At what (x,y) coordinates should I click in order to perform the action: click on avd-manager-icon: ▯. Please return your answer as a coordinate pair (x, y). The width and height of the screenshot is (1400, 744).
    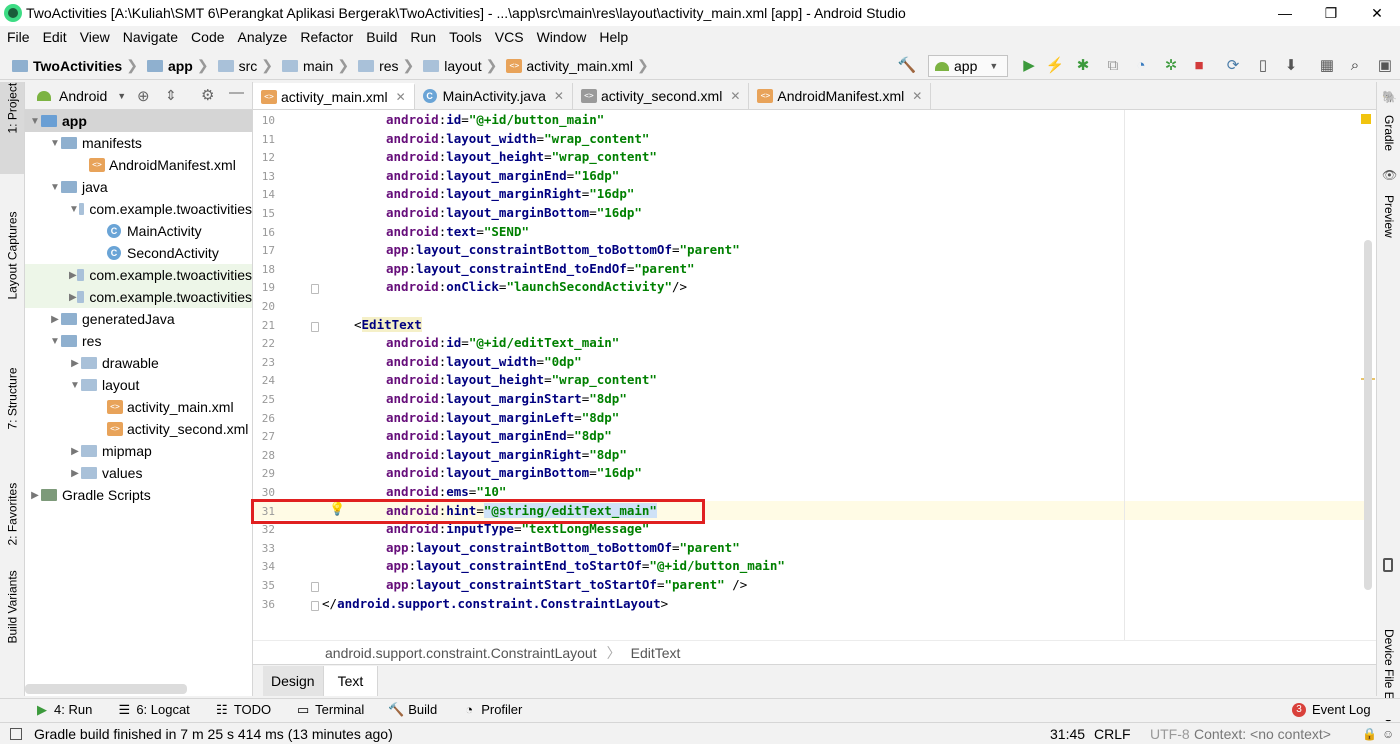
    Looking at the image, I should click on (1263, 65).